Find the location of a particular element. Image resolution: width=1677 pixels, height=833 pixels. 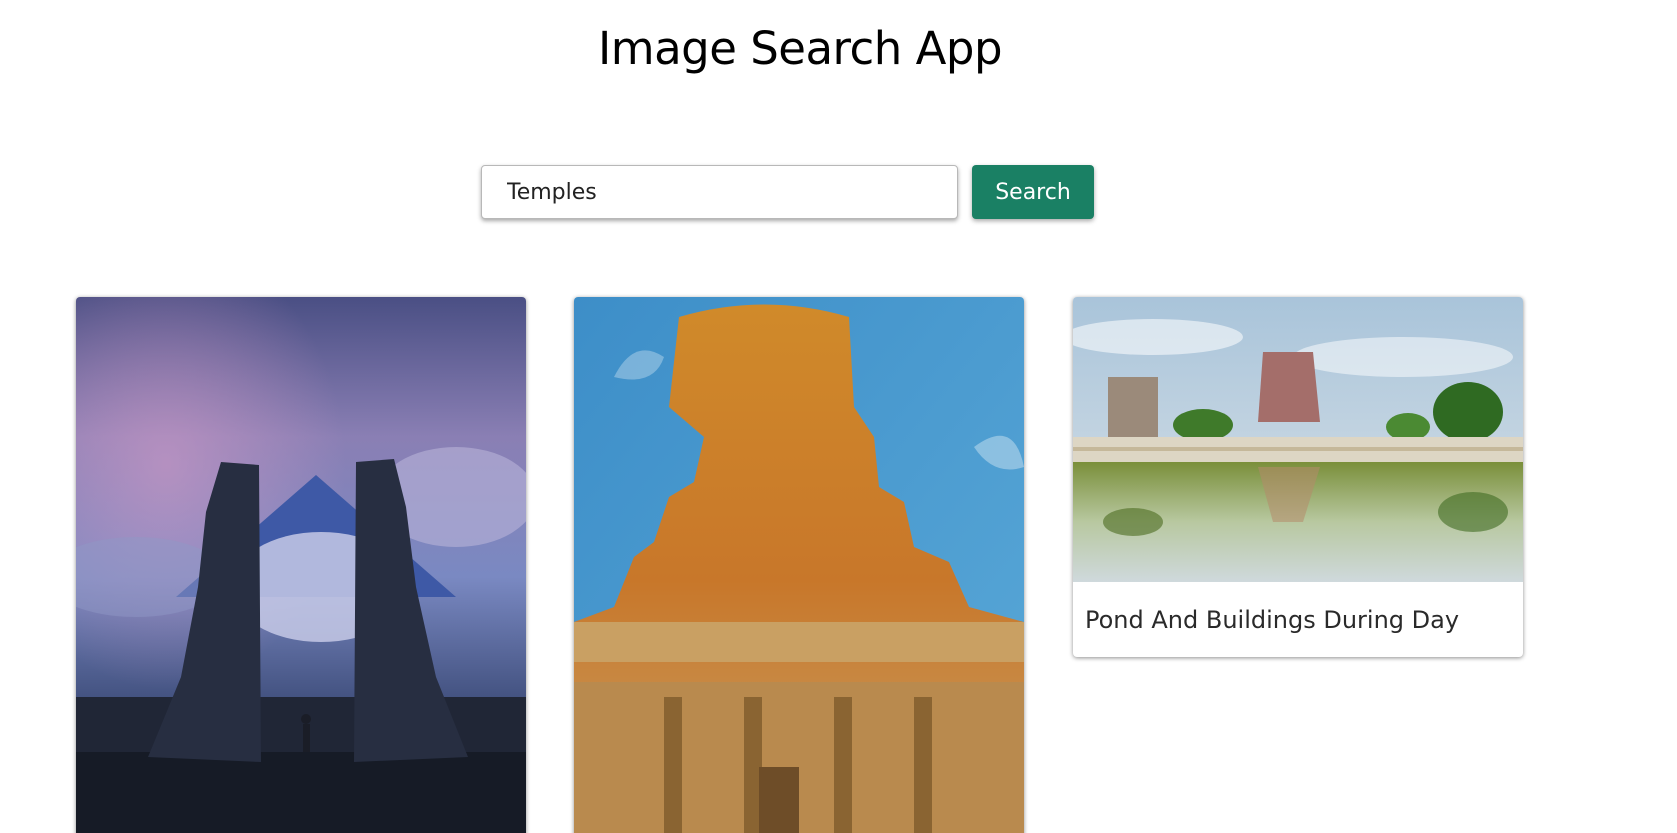

result-caption: Pond And Buildings During Day is located at coordinates (1272, 619).